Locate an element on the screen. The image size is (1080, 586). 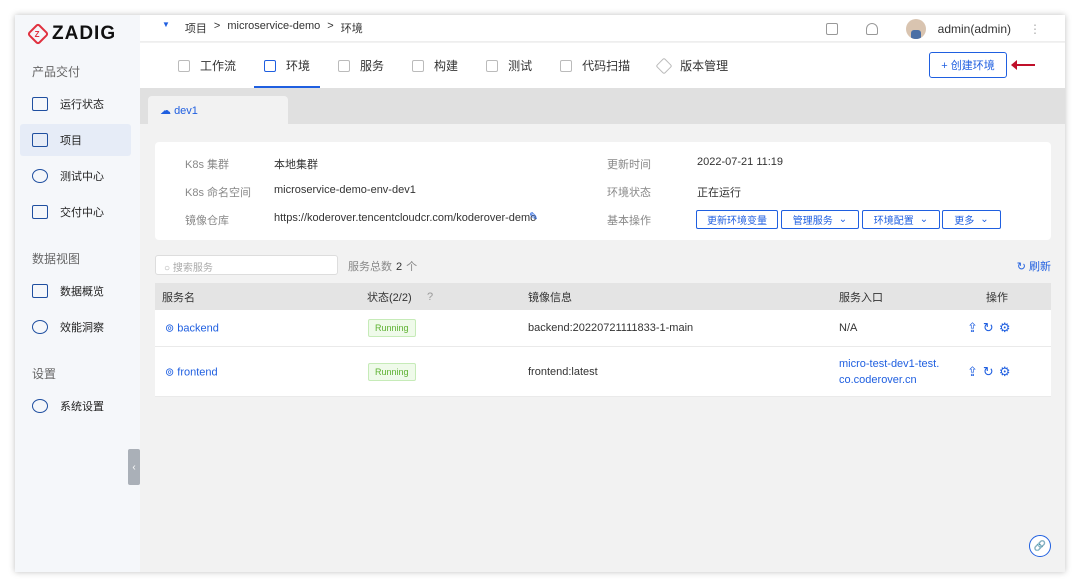
image-info: frontend:latest is located at coordinates (563, 371).